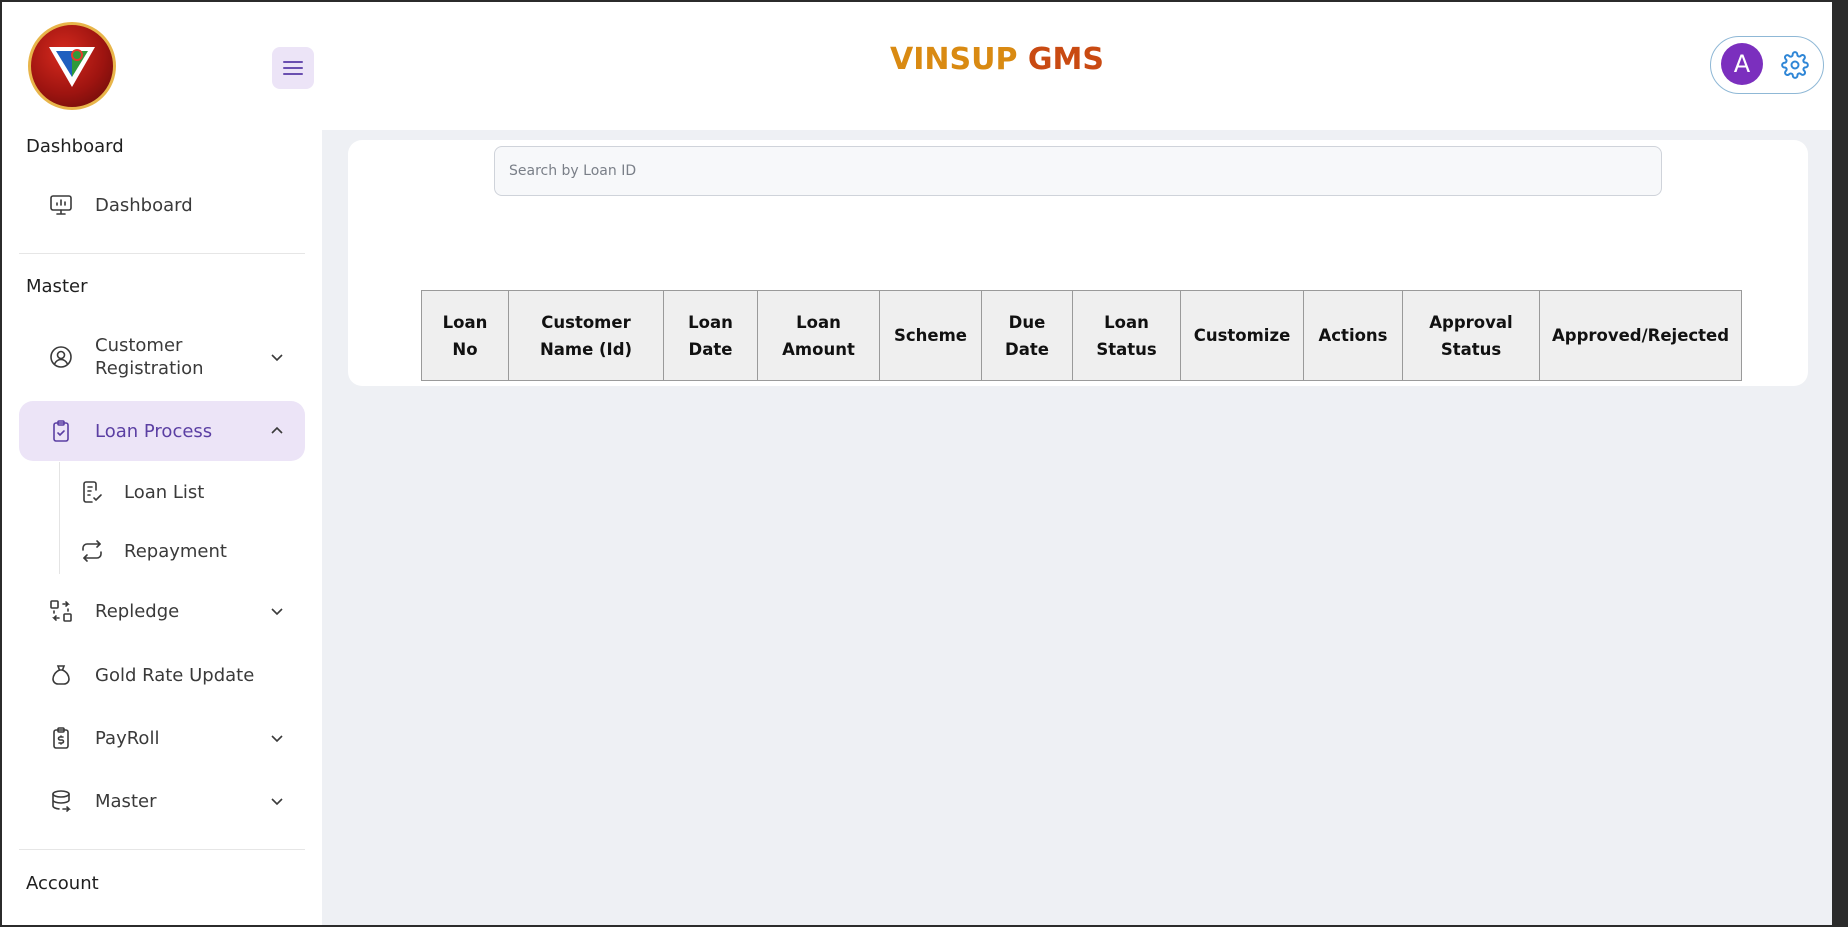 This screenshot has height=927, width=1848. I want to click on user-menu: A, so click(1767, 65).